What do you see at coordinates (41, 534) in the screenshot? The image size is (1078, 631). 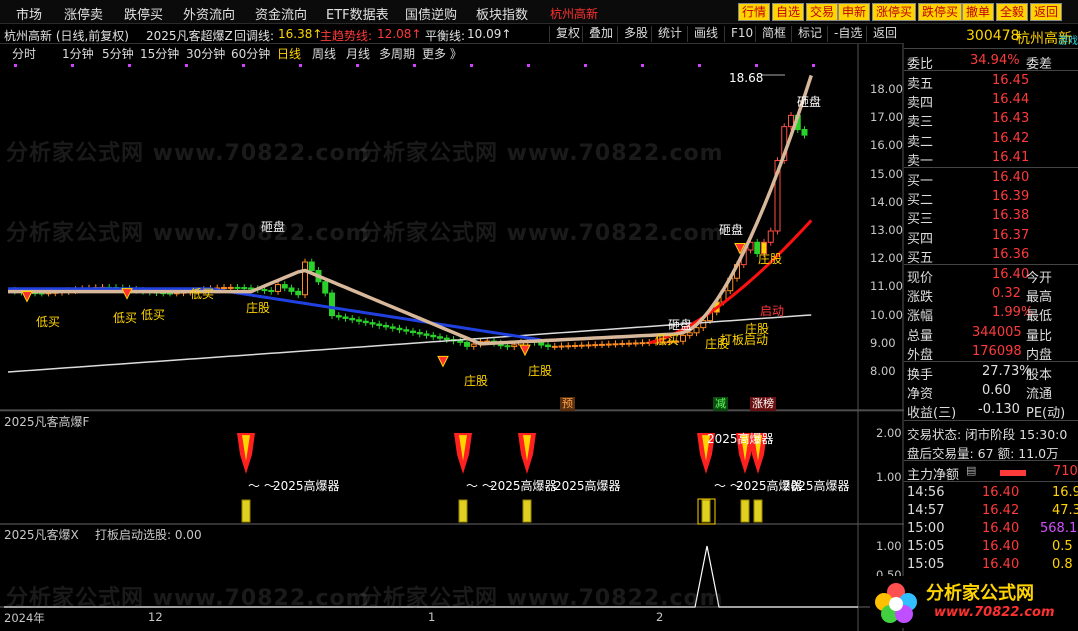 I see `panel3-title: 2025凡客爆X` at bounding box center [41, 534].